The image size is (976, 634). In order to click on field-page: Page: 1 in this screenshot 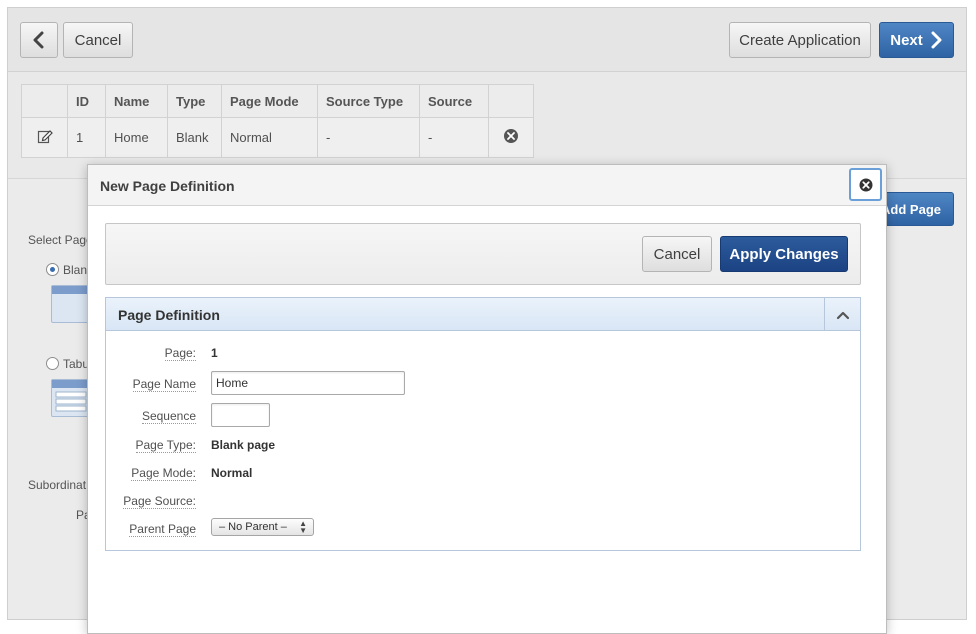, I will do `click(483, 354)`.